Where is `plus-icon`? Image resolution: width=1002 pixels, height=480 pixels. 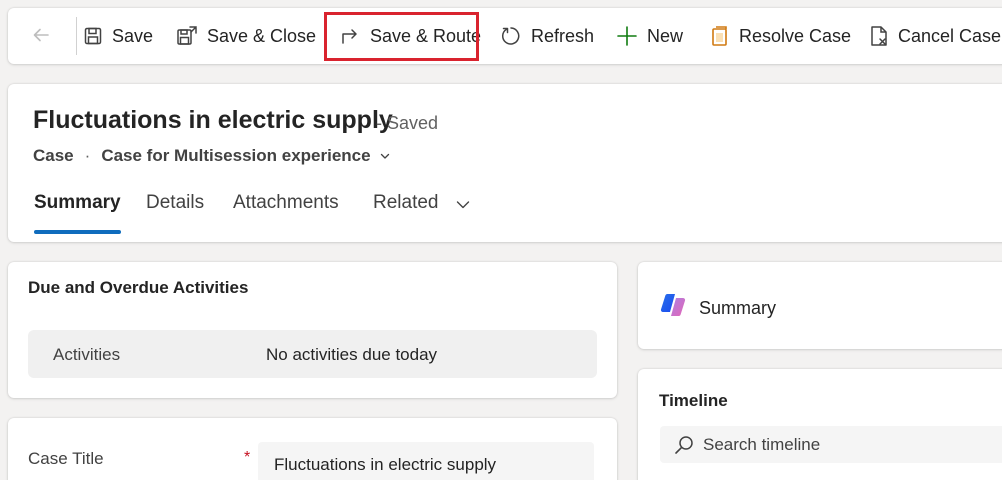
plus-icon is located at coordinates (627, 36).